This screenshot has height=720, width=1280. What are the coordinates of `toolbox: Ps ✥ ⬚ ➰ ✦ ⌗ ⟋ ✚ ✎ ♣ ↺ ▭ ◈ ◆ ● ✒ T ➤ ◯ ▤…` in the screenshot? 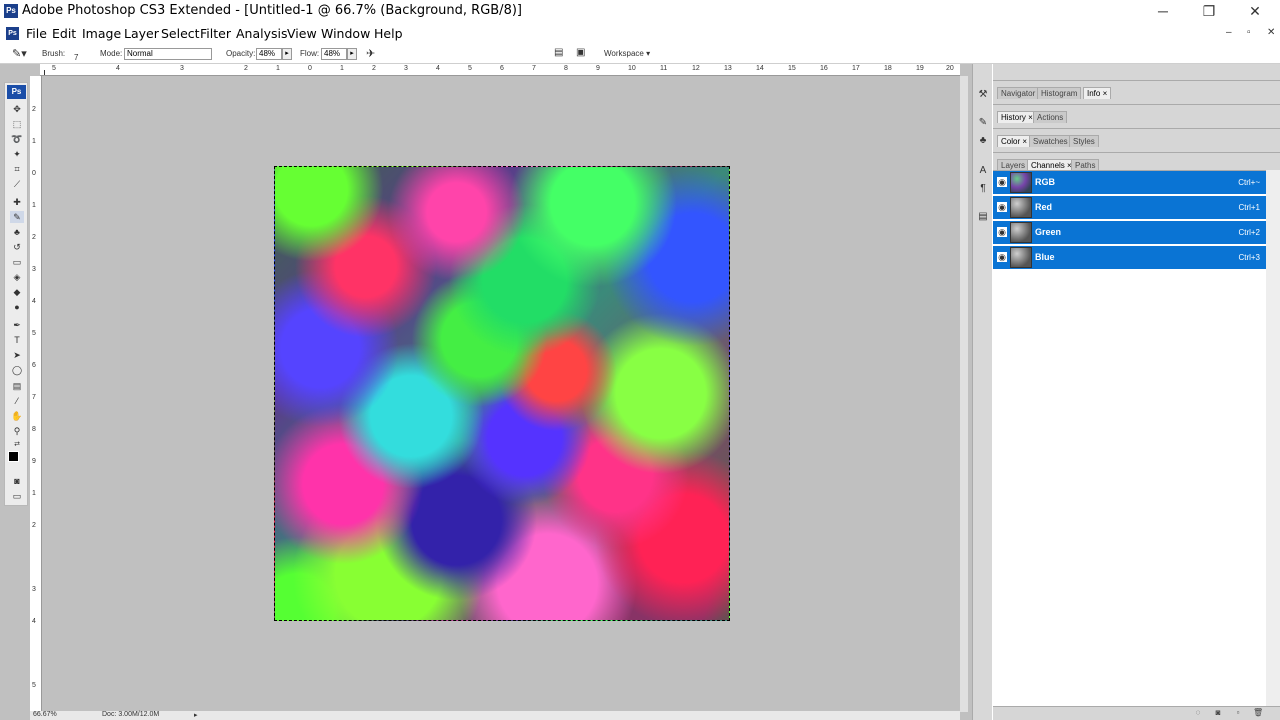 It's located at (16, 294).